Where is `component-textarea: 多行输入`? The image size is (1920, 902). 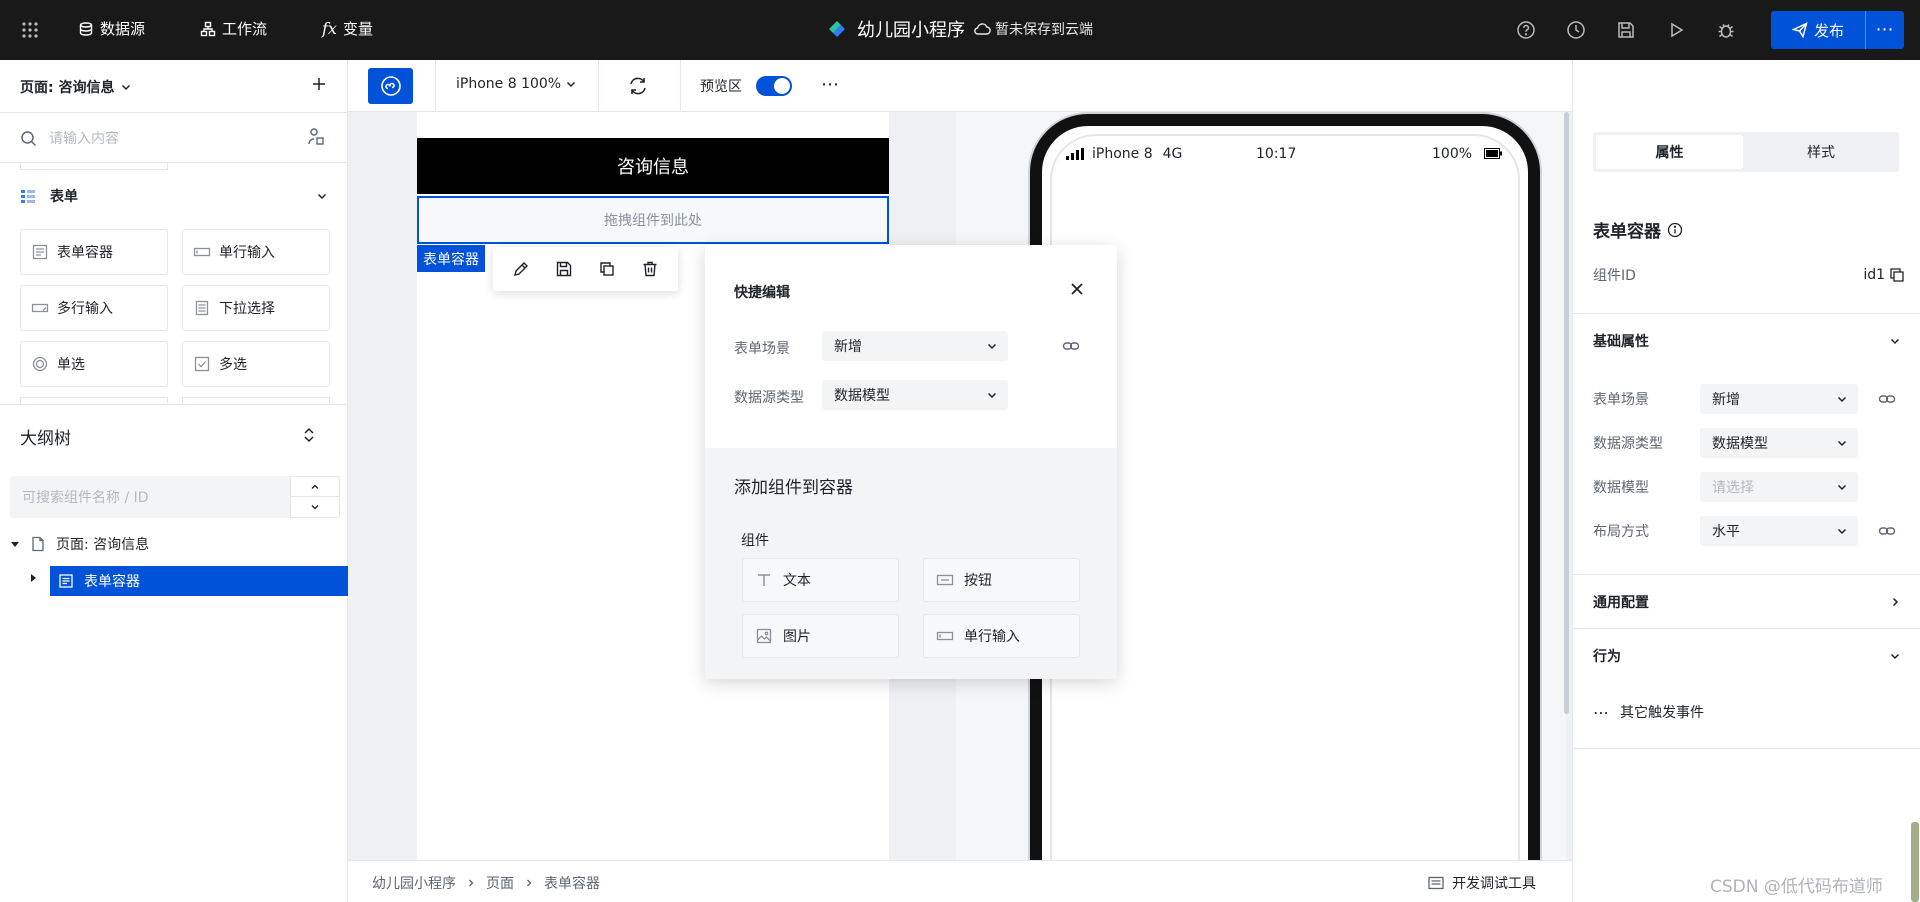 component-textarea: 多行输入 is located at coordinates (94, 308).